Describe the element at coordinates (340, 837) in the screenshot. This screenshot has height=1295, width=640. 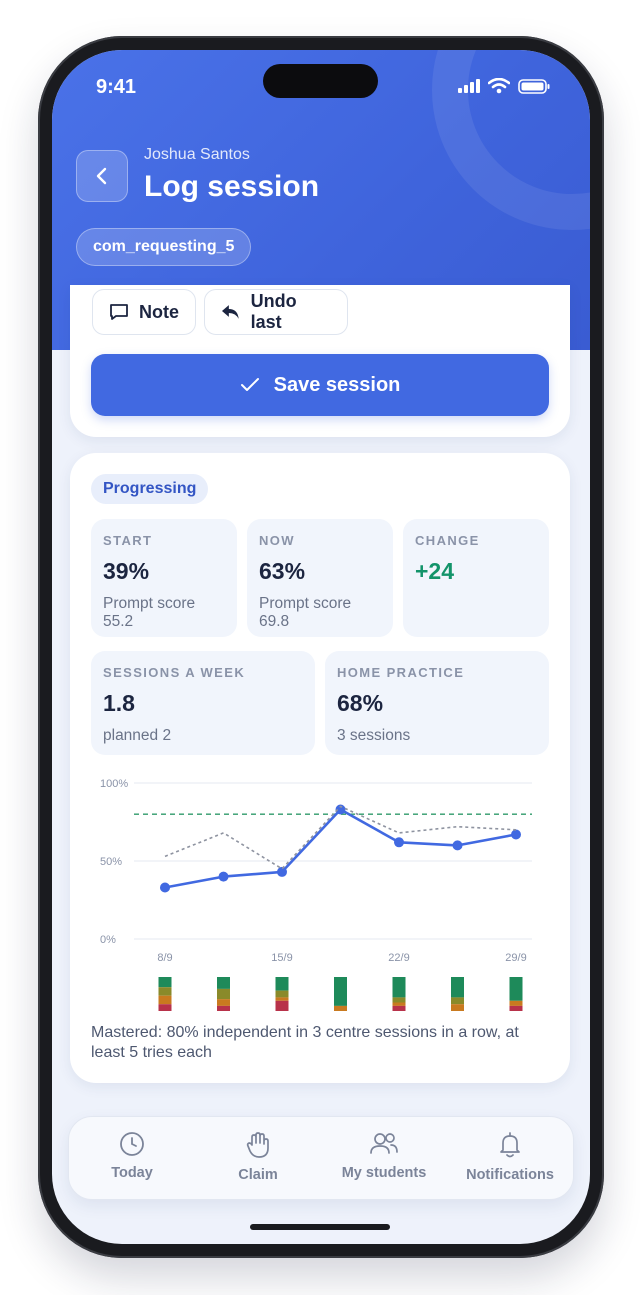
I see `series-line-dotted` at that location.